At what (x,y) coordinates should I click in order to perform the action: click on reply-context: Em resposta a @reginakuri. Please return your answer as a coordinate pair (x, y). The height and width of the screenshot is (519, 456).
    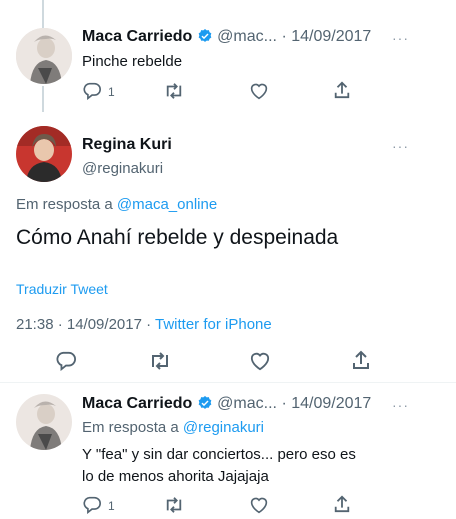
    Looking at the image, I should click on (173, 427).